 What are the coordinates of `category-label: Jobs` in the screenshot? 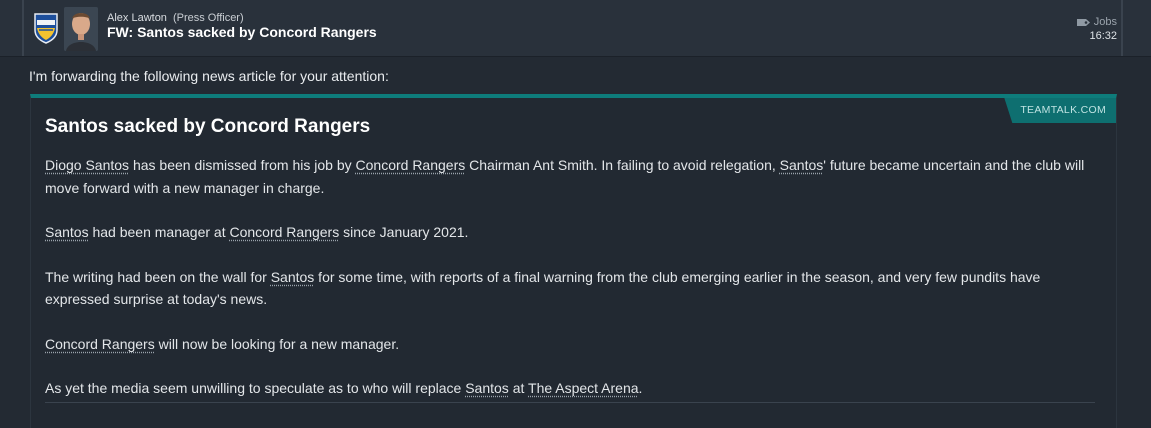 It's located at (1096, 22).